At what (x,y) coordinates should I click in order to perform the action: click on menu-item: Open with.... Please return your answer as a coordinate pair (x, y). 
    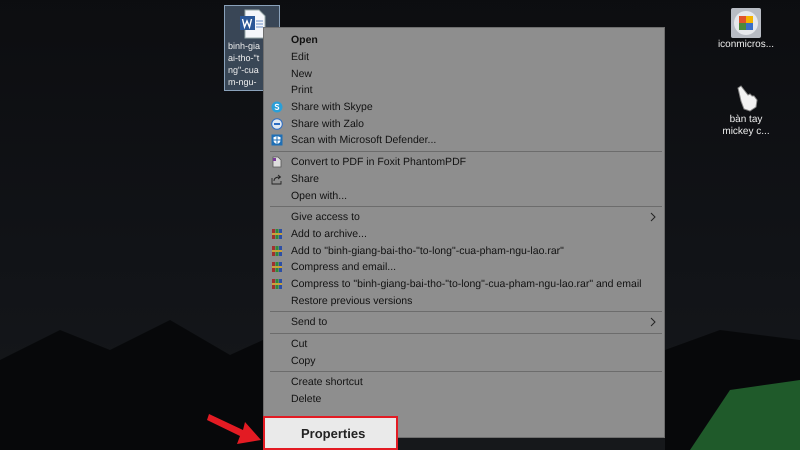
    Looking at the image, I should click on (464, 195).